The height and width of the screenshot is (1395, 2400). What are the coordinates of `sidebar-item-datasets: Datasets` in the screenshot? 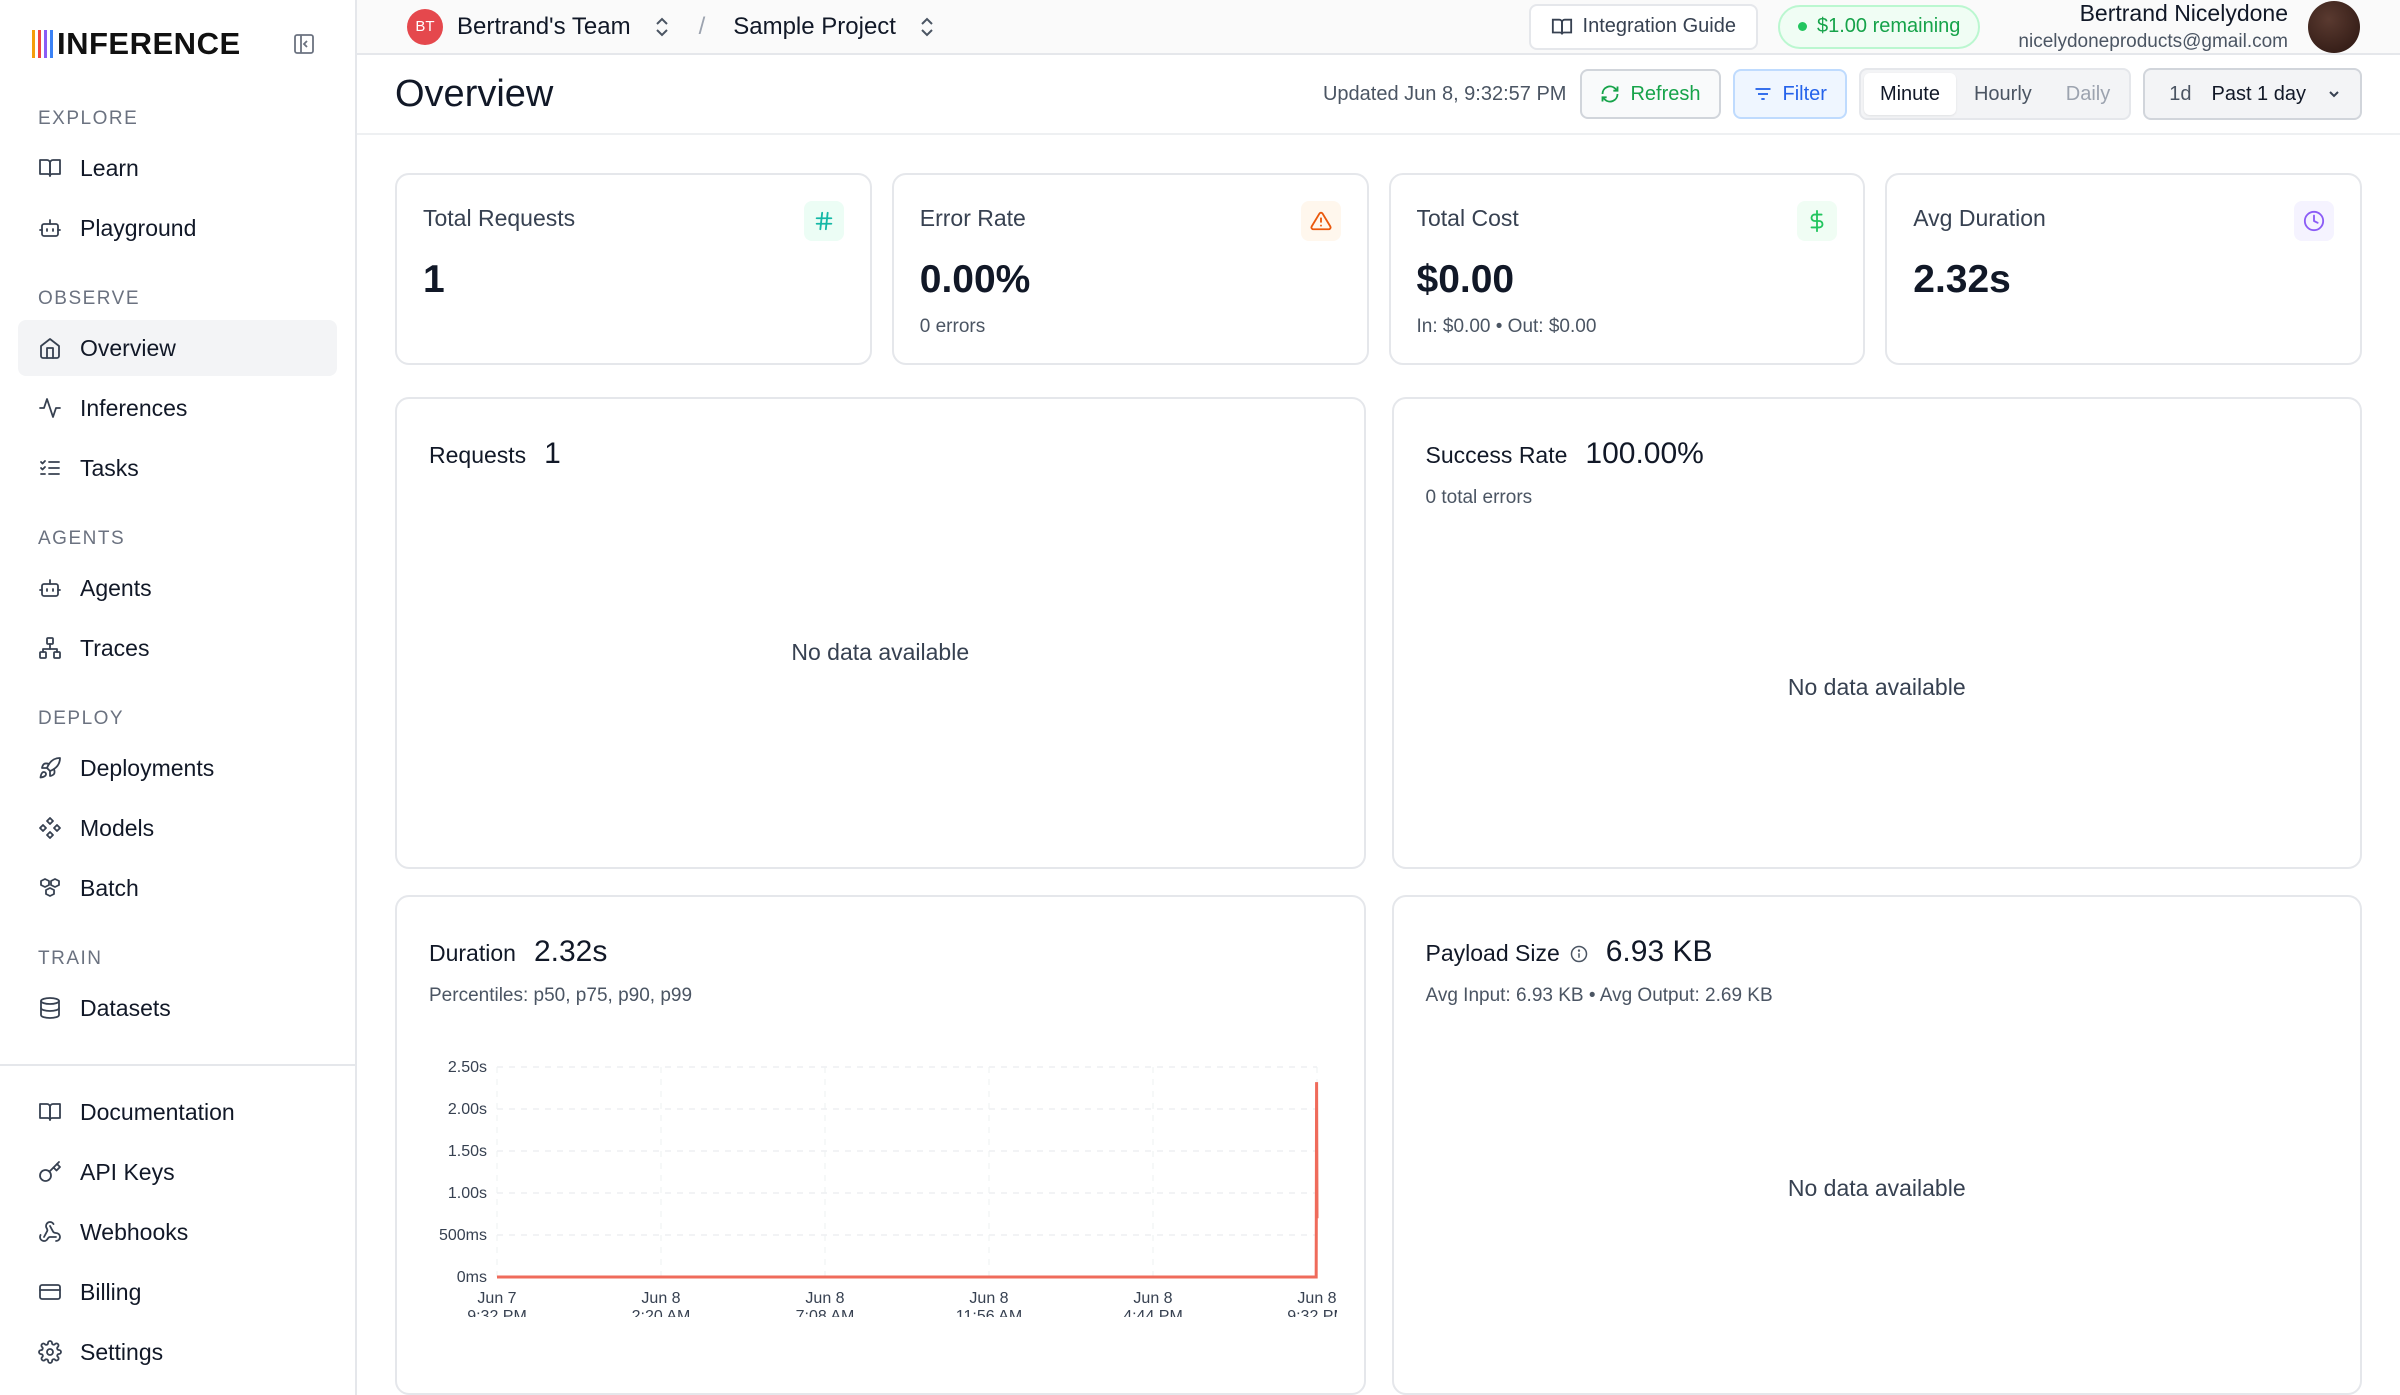 It's located at (177, 1008).